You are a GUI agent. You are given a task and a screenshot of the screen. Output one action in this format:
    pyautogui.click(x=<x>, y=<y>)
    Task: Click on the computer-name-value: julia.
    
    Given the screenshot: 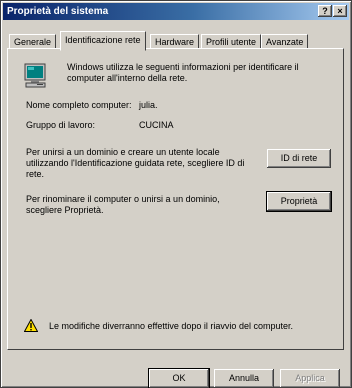 What is the action you would take?
    pyautogui.click(x=148, y=105)
    